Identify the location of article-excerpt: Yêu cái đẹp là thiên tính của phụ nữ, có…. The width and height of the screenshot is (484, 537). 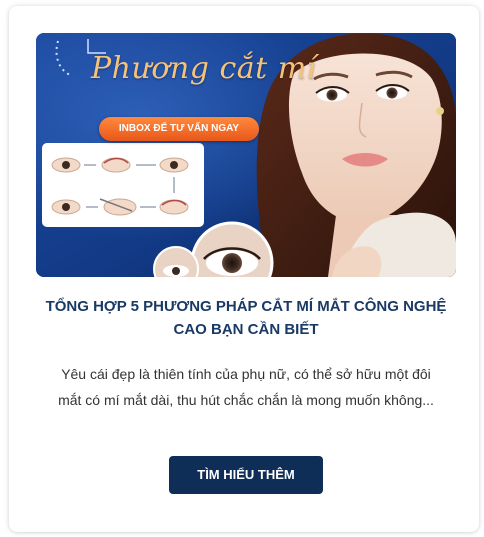
(246, 387).